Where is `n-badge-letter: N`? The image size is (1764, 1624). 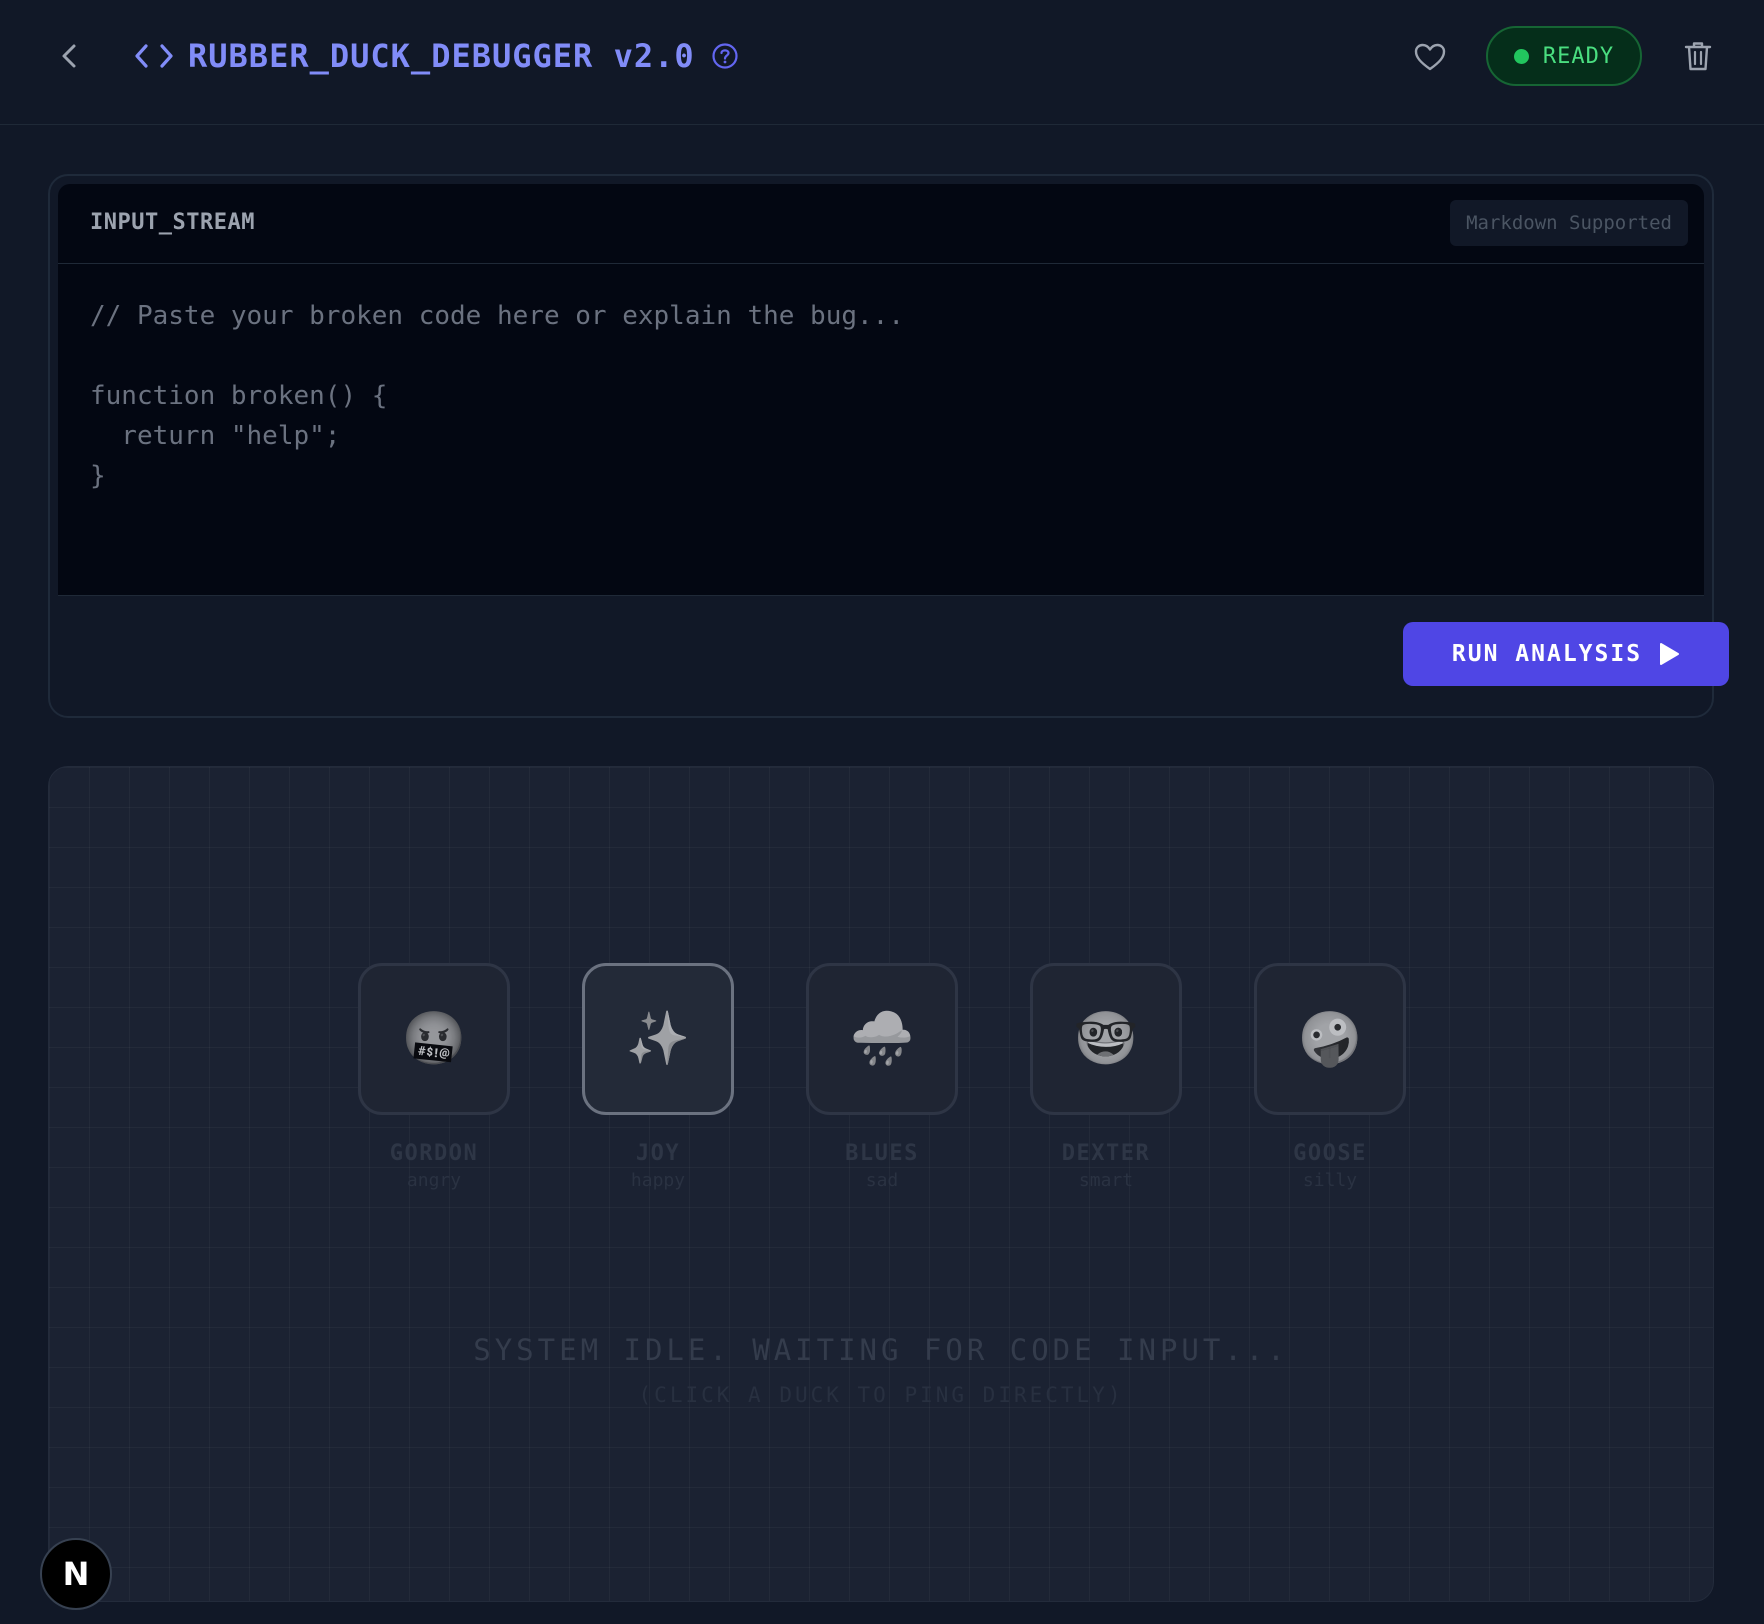
n-badge-letter: N is located at coordinates (76, 1574).